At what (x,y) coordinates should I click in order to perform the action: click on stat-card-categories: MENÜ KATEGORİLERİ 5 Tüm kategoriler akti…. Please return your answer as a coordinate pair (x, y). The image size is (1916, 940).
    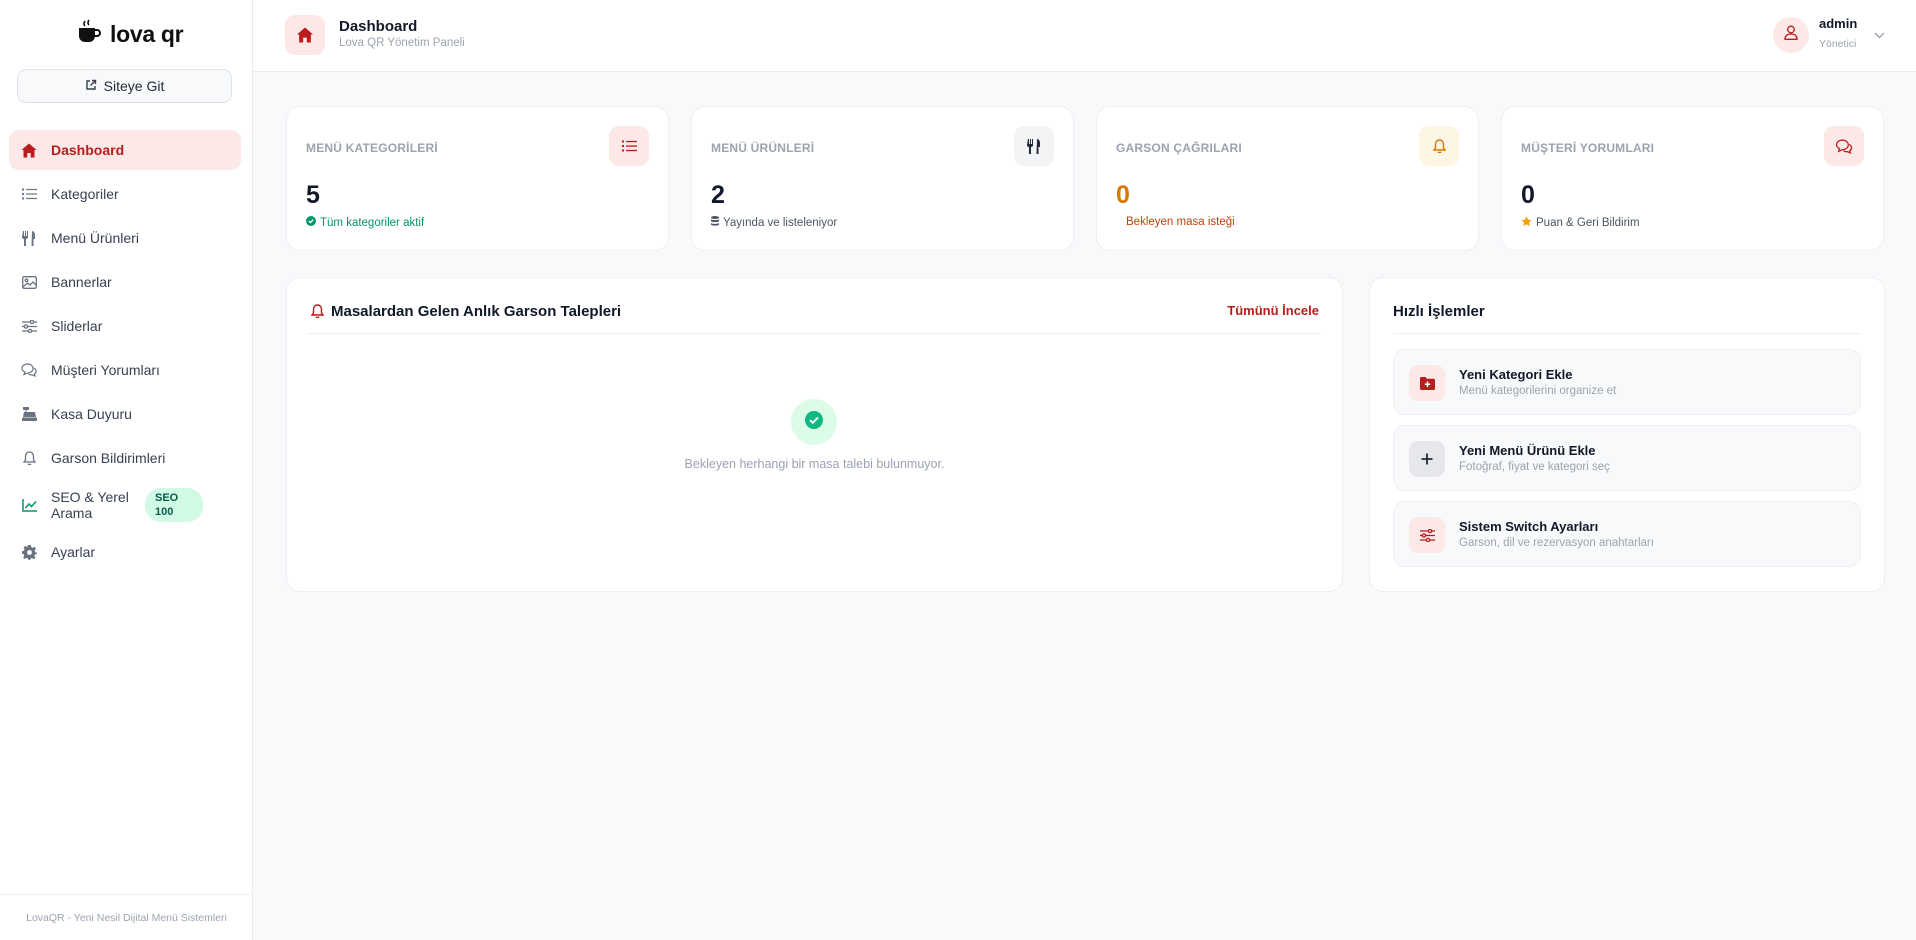
    Looking at the image, I should click on (477, 178).